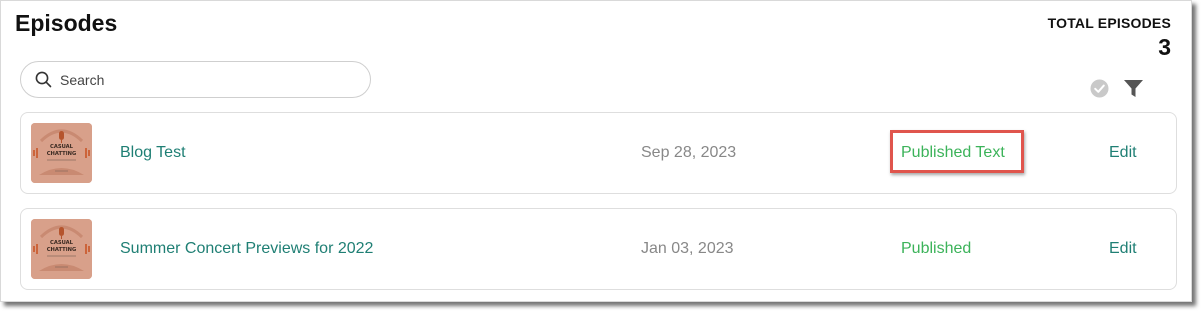 The height and width of the screenshot is (311, 1201). What do you see at coordinates (1133, 88) in the screenshot?
I see `filter-icon` at bounding box center [1133, 88].